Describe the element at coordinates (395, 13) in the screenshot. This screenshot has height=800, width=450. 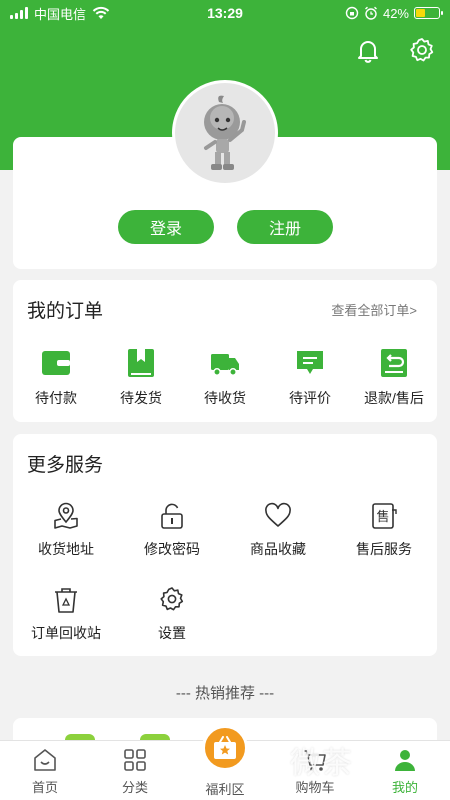
I see `battery-percent: 42%` at that location.